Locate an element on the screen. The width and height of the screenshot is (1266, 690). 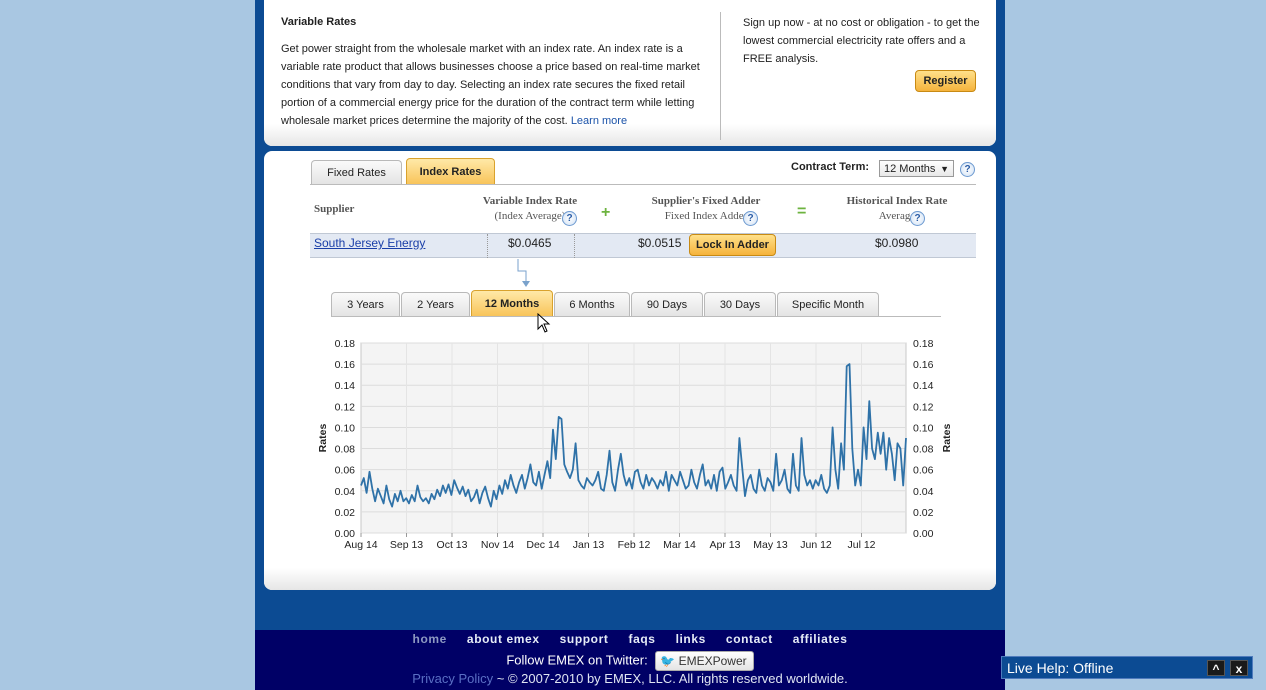
x-tick-label: Oct 13 is located at coordinates (452, 545).